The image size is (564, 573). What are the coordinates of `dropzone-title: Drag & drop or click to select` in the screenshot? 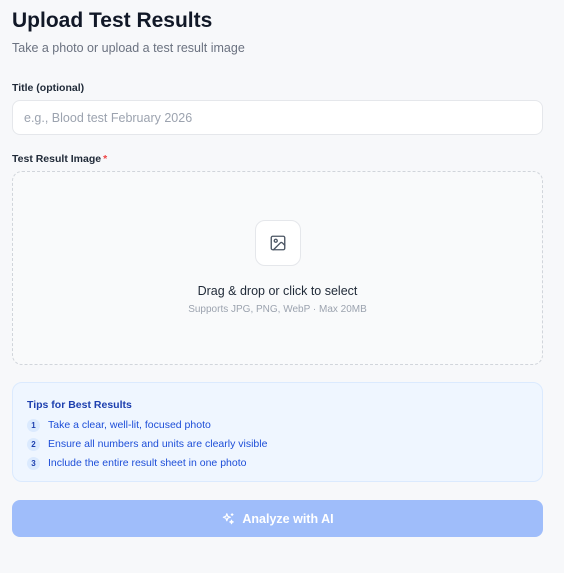 It's located at (277, 291).